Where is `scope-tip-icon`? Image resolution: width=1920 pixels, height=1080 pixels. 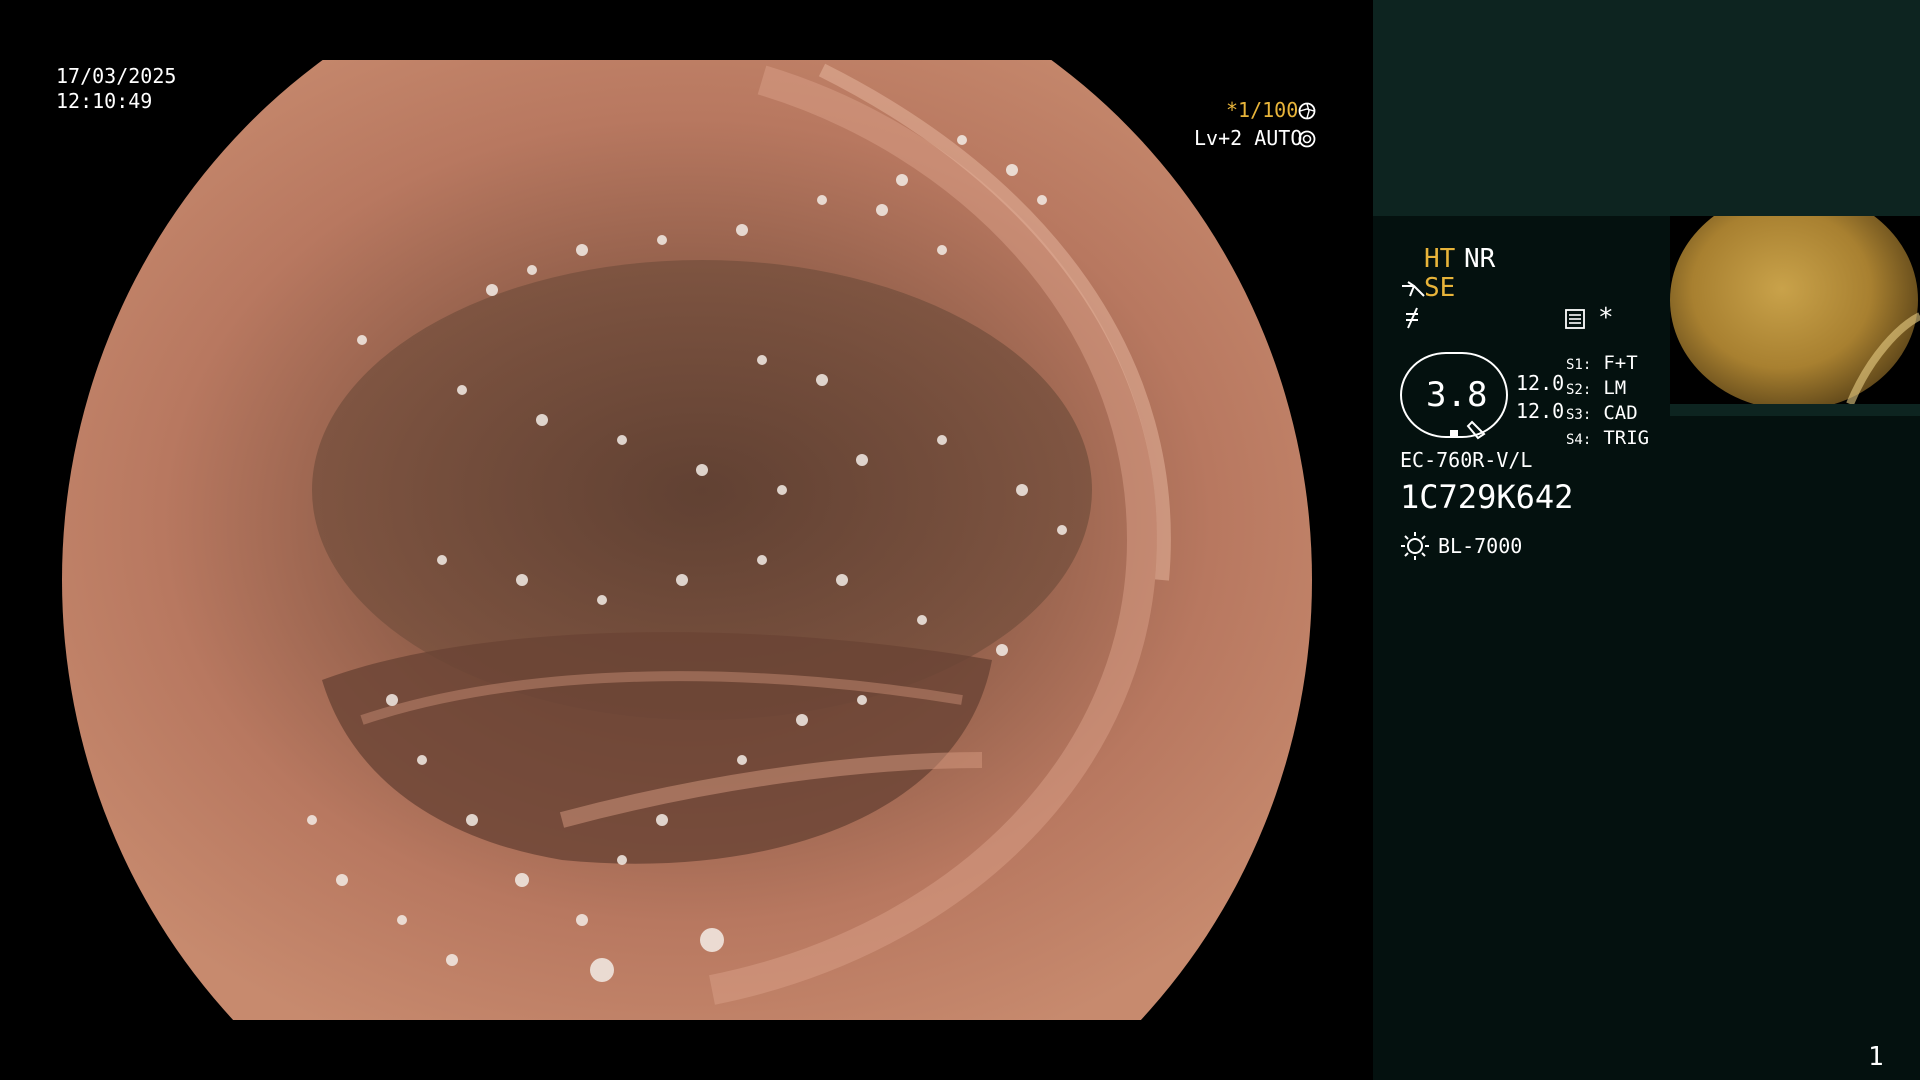 scope-tip-icon is located at coordinates (1413, 289).